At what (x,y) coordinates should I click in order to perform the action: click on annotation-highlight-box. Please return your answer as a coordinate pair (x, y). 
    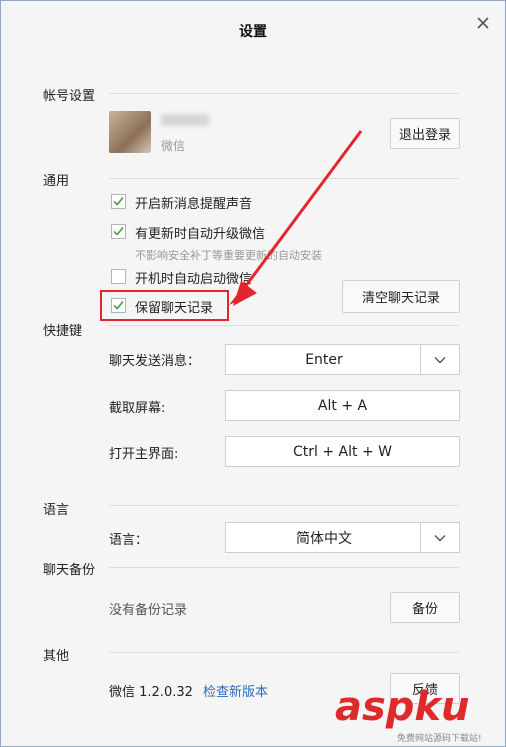
    Looking at the image, I should click on (164, 305).